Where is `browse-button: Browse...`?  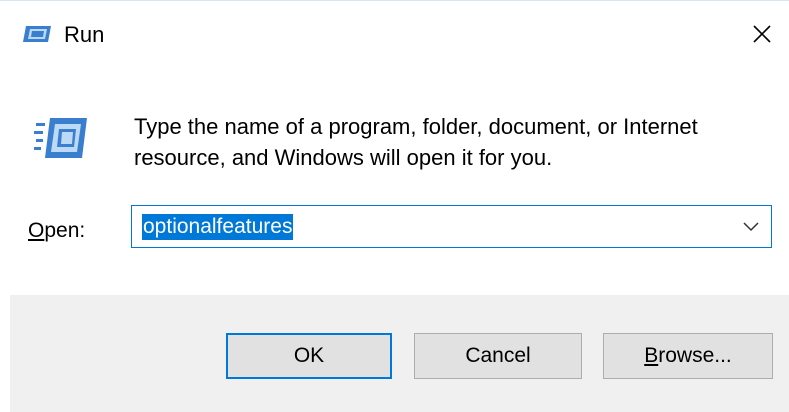 browse-button: Browse... is located at coordinates (688, 356).